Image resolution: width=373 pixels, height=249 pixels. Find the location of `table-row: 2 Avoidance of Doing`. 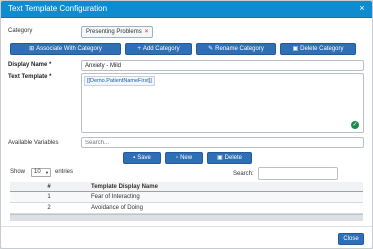

table-row: 2 Avoidance of Doing is located at coordinates (186, 208).